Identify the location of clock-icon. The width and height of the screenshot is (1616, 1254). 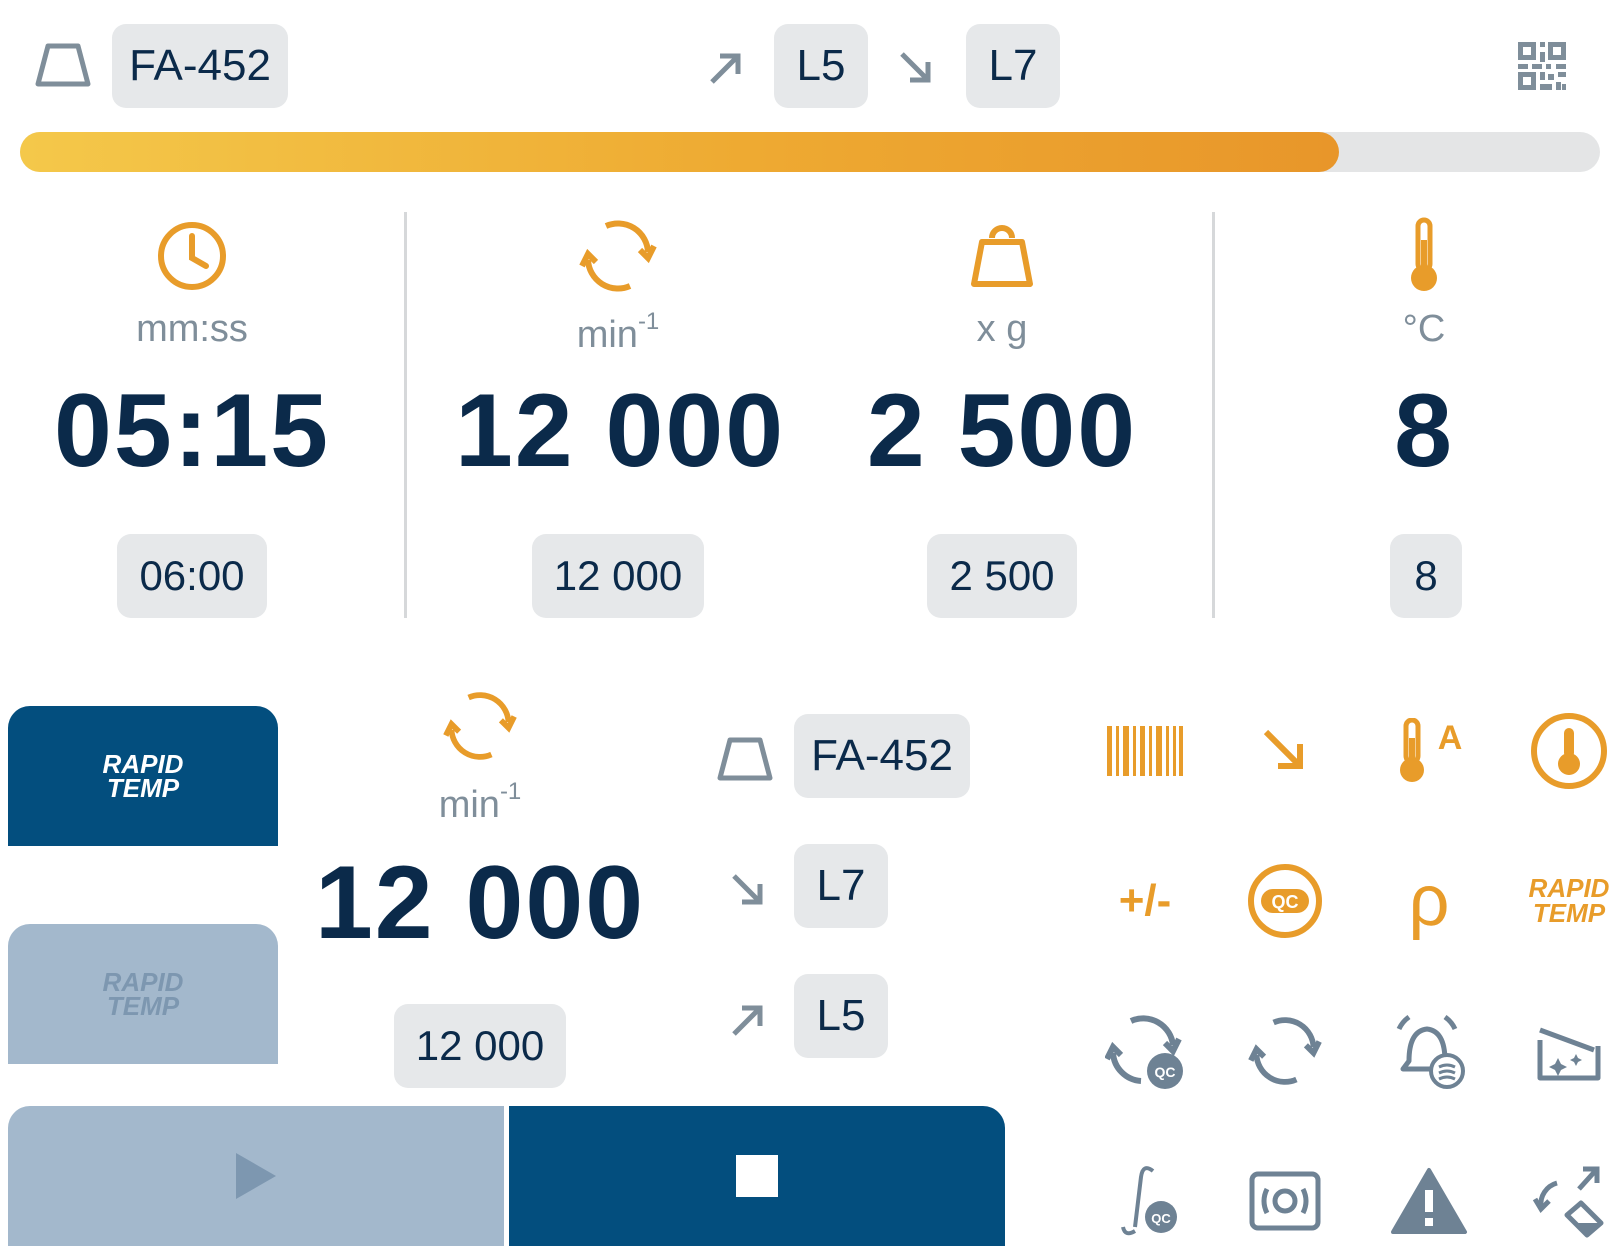
(192, 256).